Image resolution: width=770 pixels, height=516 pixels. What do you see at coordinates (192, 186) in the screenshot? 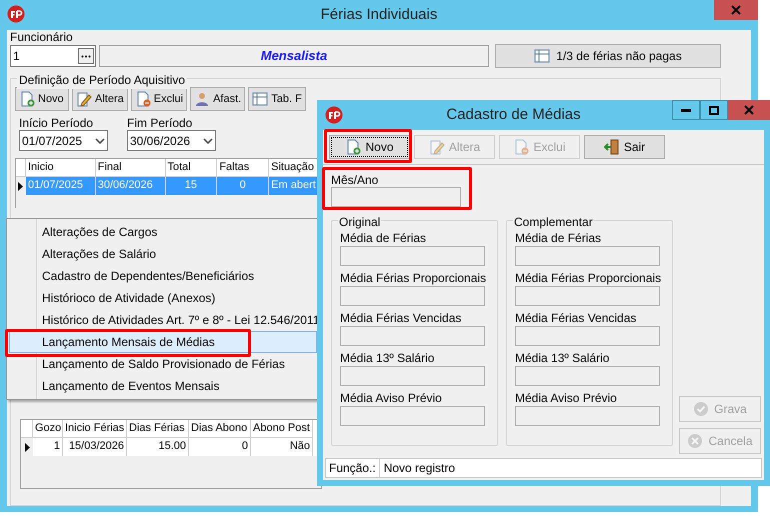
I see `table-cell: 15` at bounding box center [192, 186].